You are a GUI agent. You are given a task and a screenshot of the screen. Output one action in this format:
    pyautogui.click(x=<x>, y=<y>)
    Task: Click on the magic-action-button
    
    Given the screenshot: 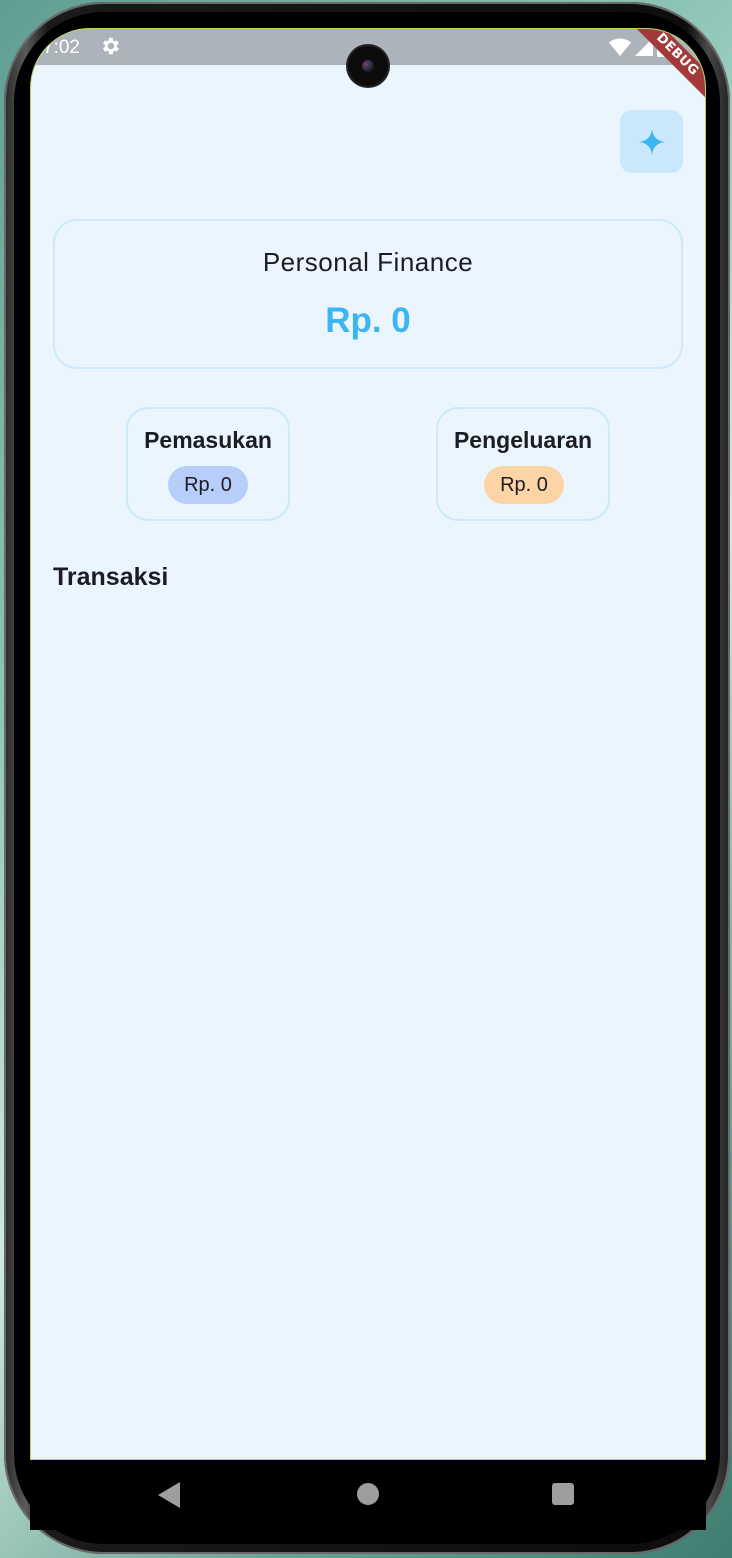 What is the action you would take?
    pyautogui.click(x=651, y=141)
    